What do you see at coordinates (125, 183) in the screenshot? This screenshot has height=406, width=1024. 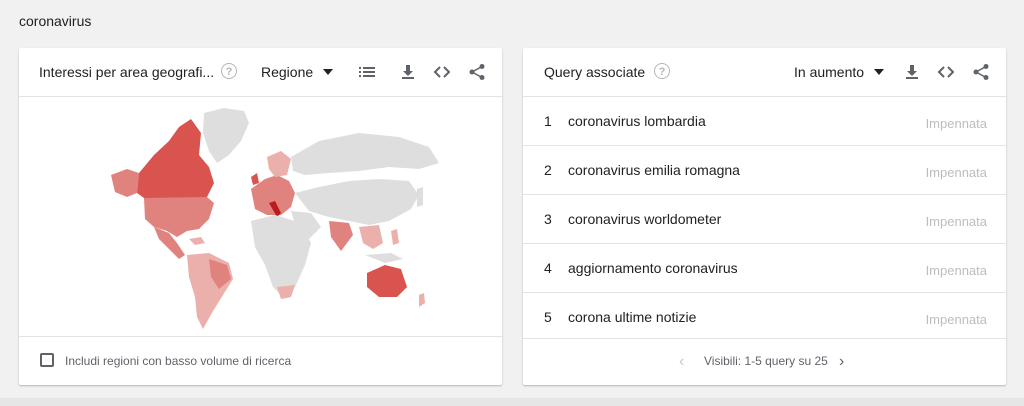 I see `map-region-alaska` at bounding box center [125, 183].